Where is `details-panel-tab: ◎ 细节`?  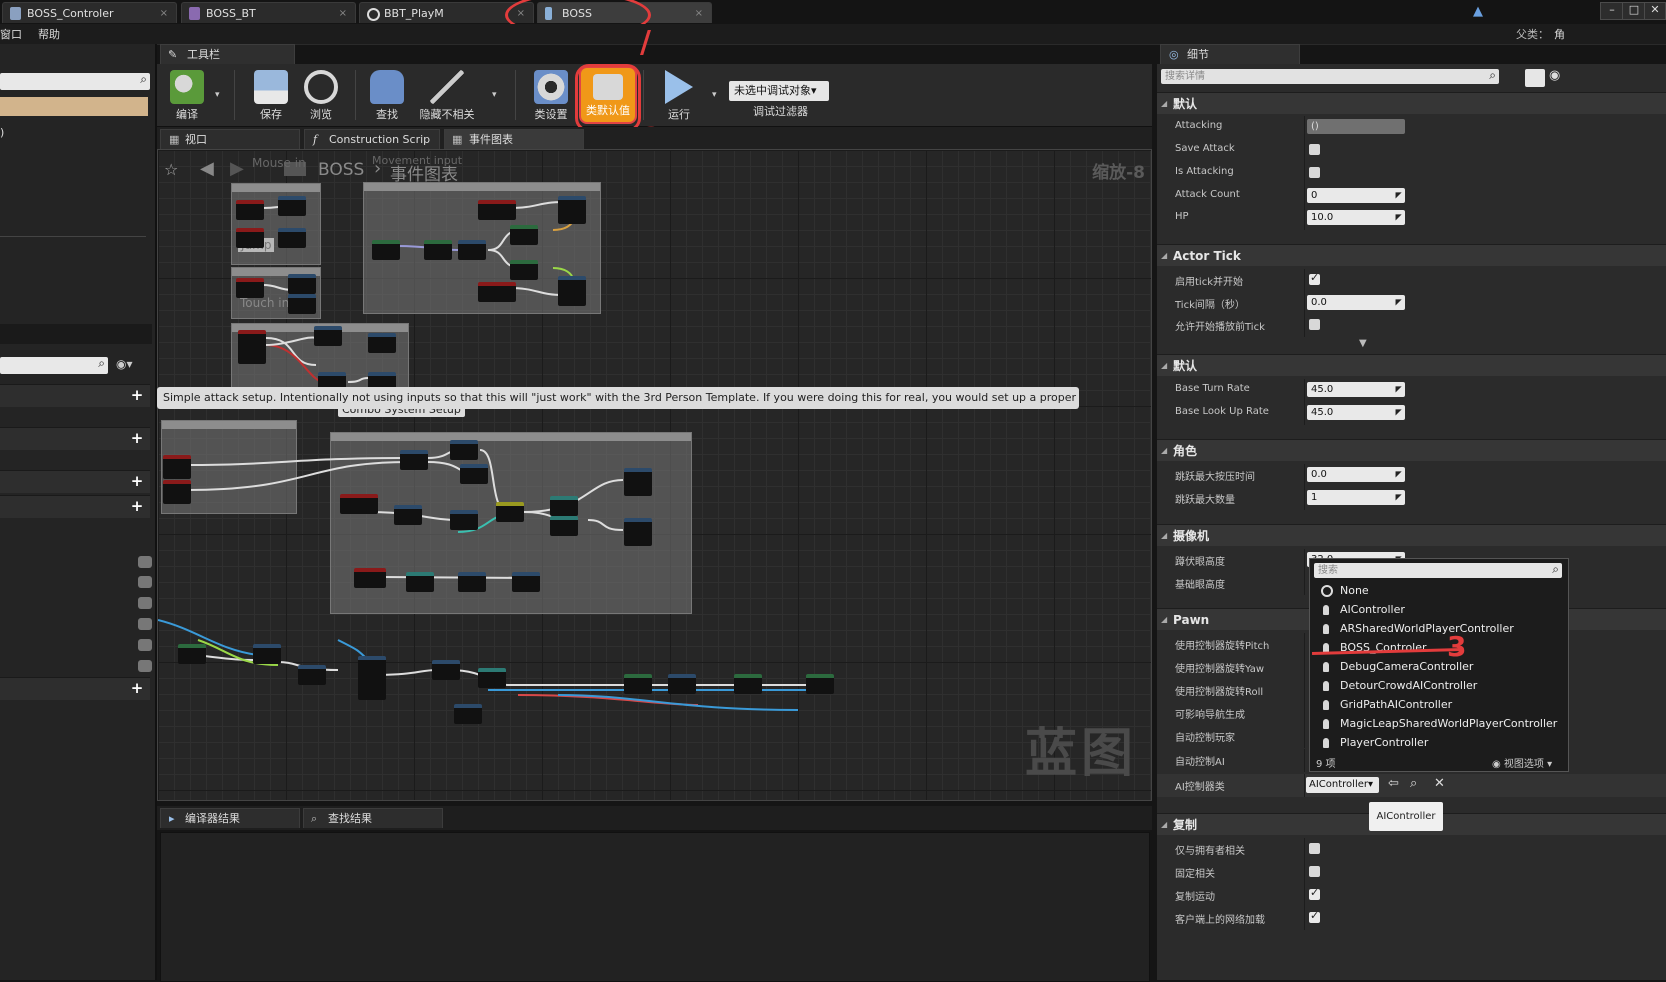
details-panel-tab: ◎ 细节 is located at coordinates (1230, 54).